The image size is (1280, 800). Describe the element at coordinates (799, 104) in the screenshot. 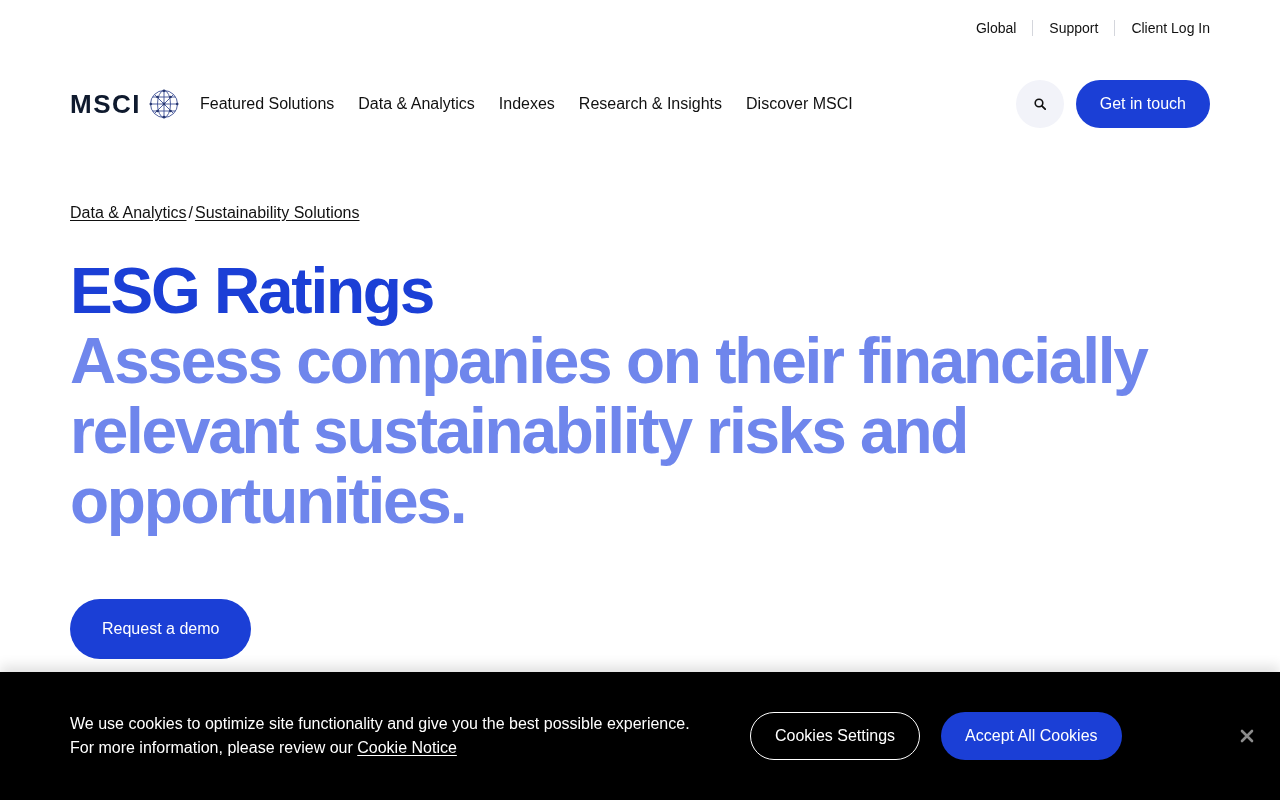

I see `nav-link: Discover MSCI` at that location.